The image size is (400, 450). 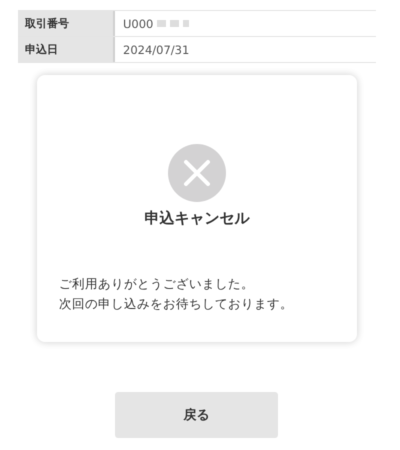 I want to click on row-value: 2024/07/31, so click(x=156, y=49).